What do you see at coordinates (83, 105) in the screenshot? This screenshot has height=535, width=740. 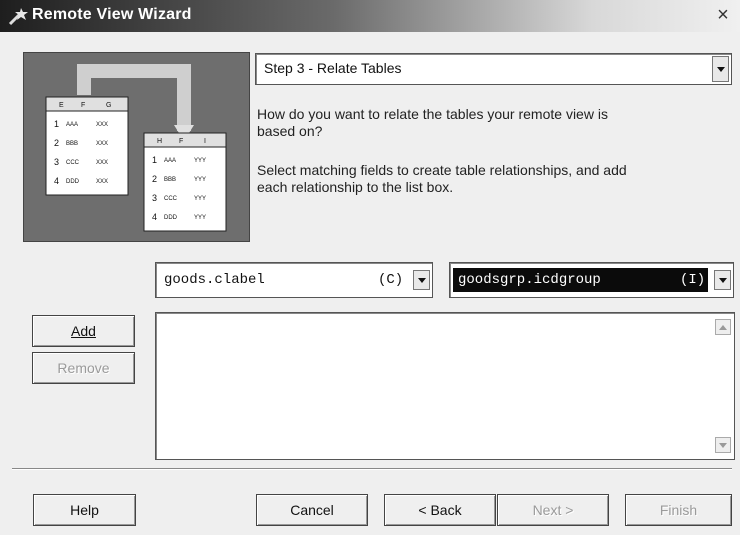 I see `left-table-header: F` at bounding box center [83, 105].